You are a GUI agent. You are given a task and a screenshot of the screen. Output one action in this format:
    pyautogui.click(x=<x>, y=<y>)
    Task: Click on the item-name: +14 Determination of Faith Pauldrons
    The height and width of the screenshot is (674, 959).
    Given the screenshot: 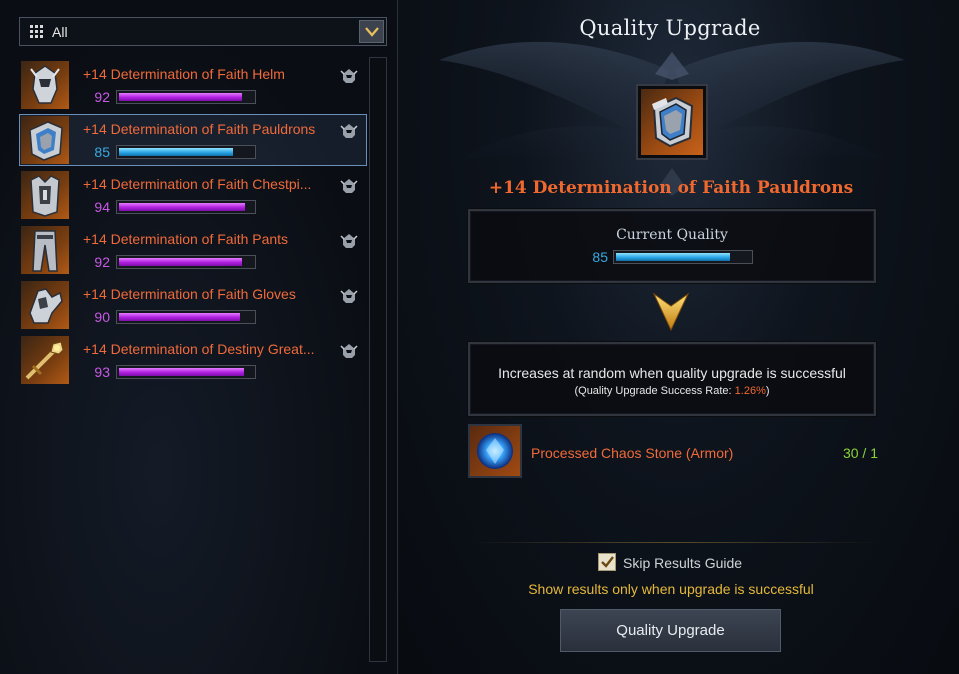 What is the action you would take?
    pyautogui.click(x=199, y=129)
    